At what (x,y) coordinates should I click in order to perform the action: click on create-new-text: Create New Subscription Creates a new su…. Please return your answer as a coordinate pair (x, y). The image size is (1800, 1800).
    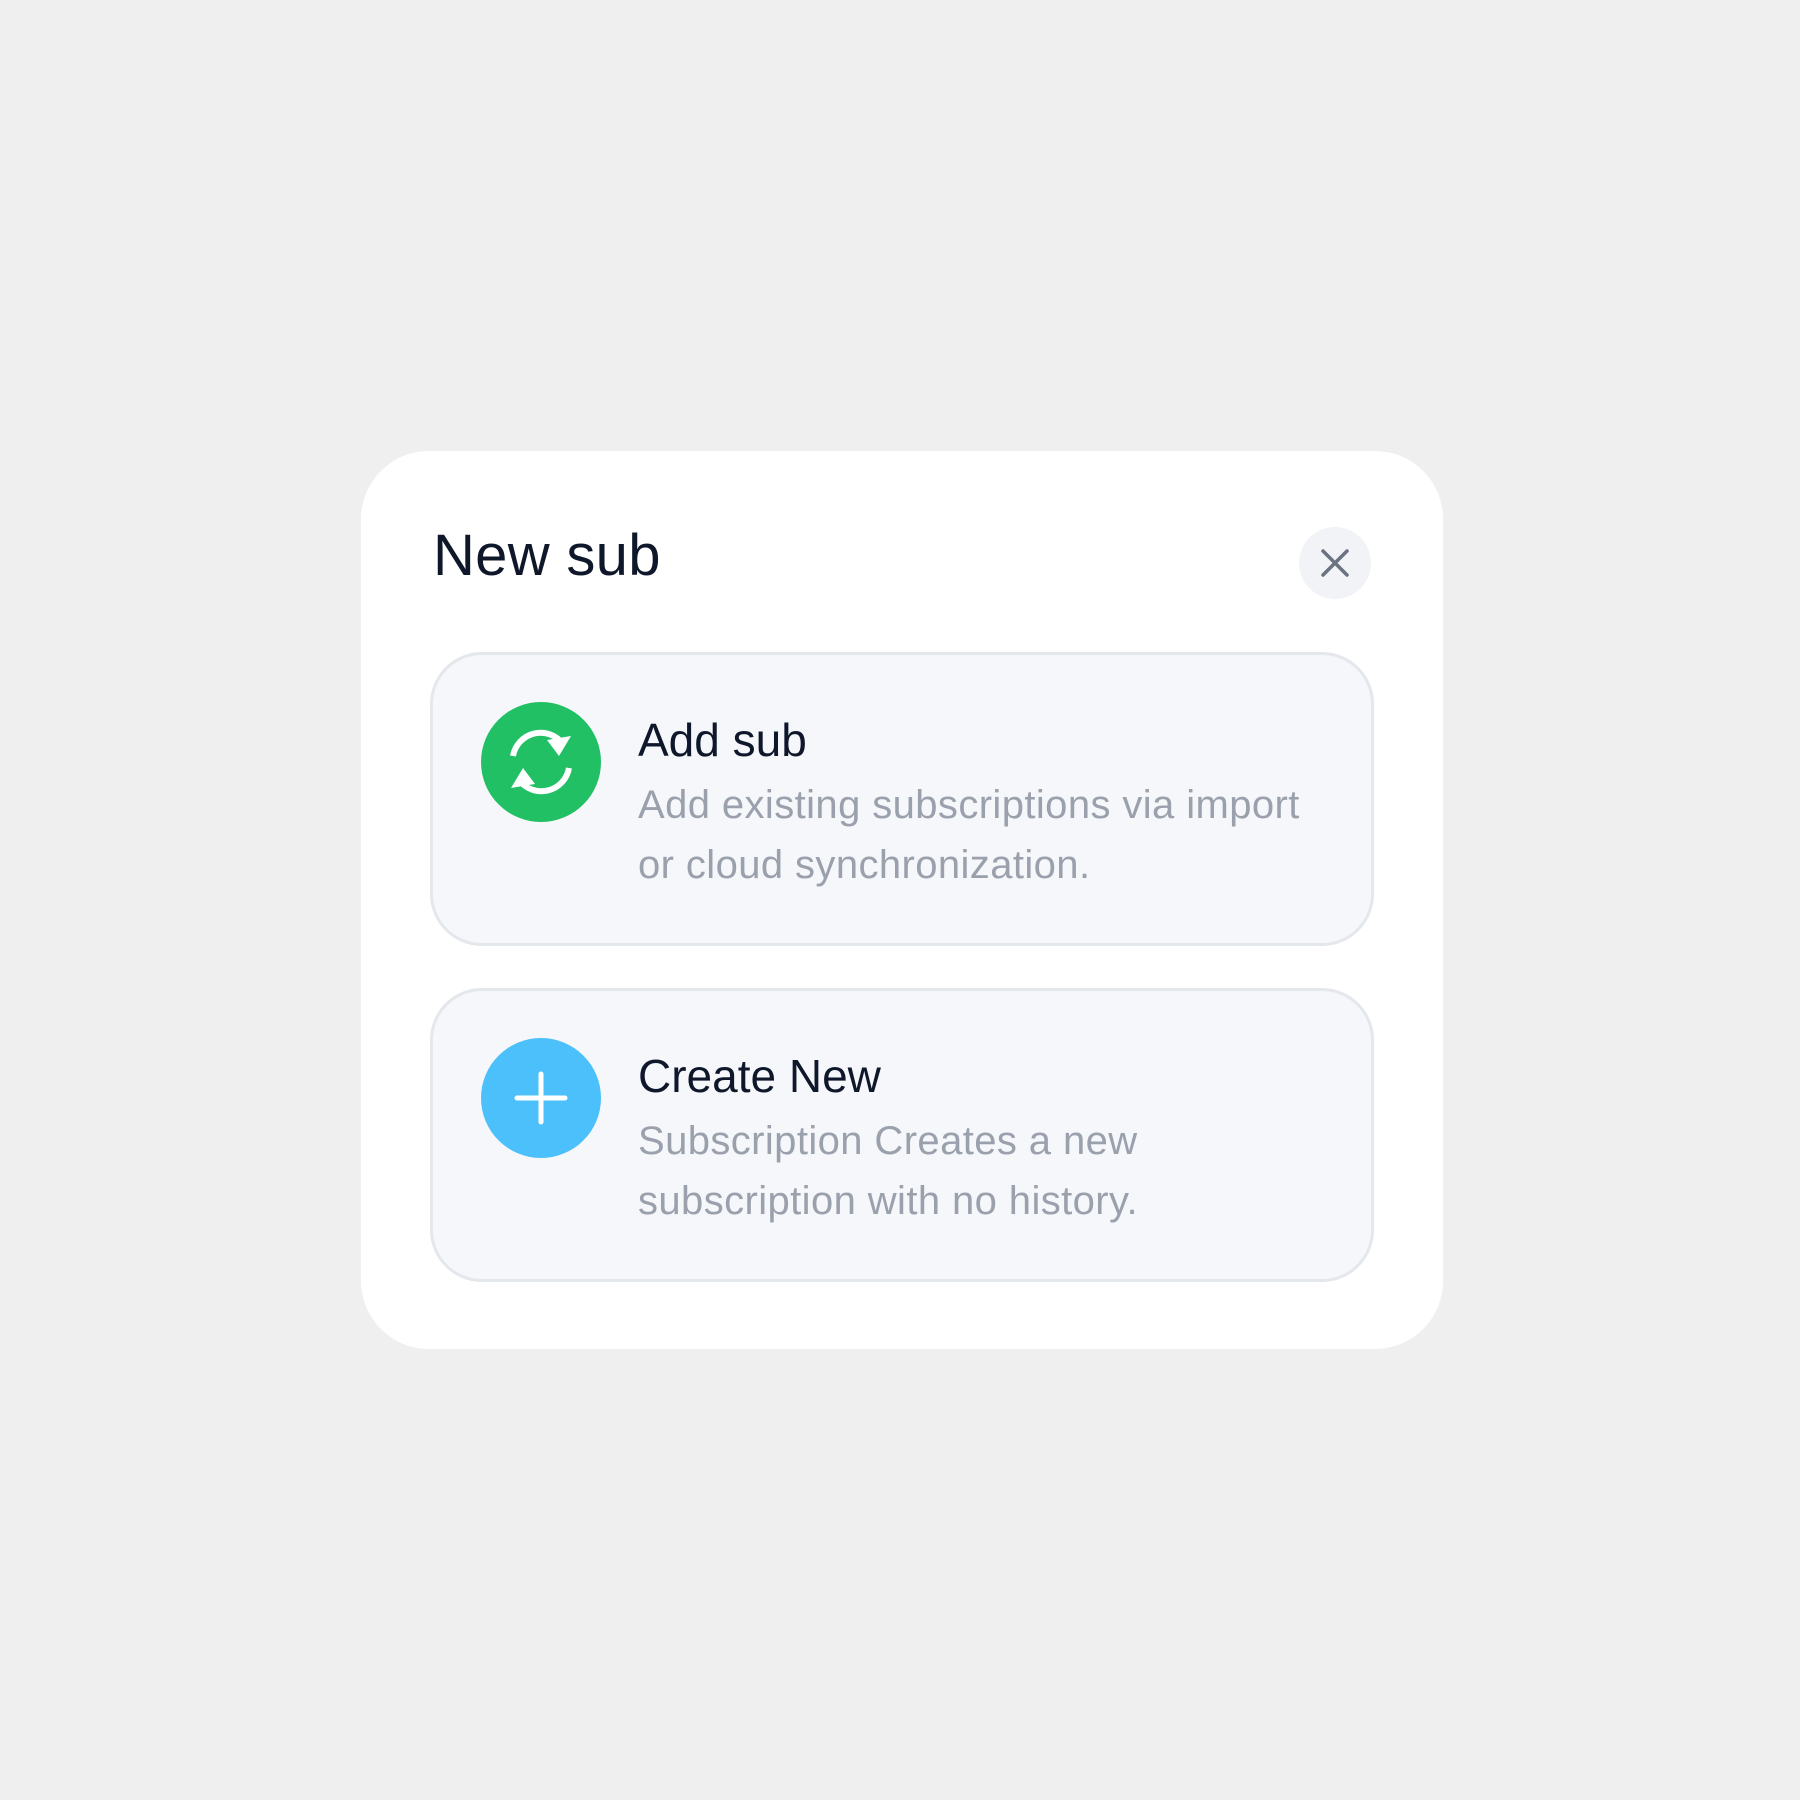
    Looking at the image, I should click on (988, 1140).